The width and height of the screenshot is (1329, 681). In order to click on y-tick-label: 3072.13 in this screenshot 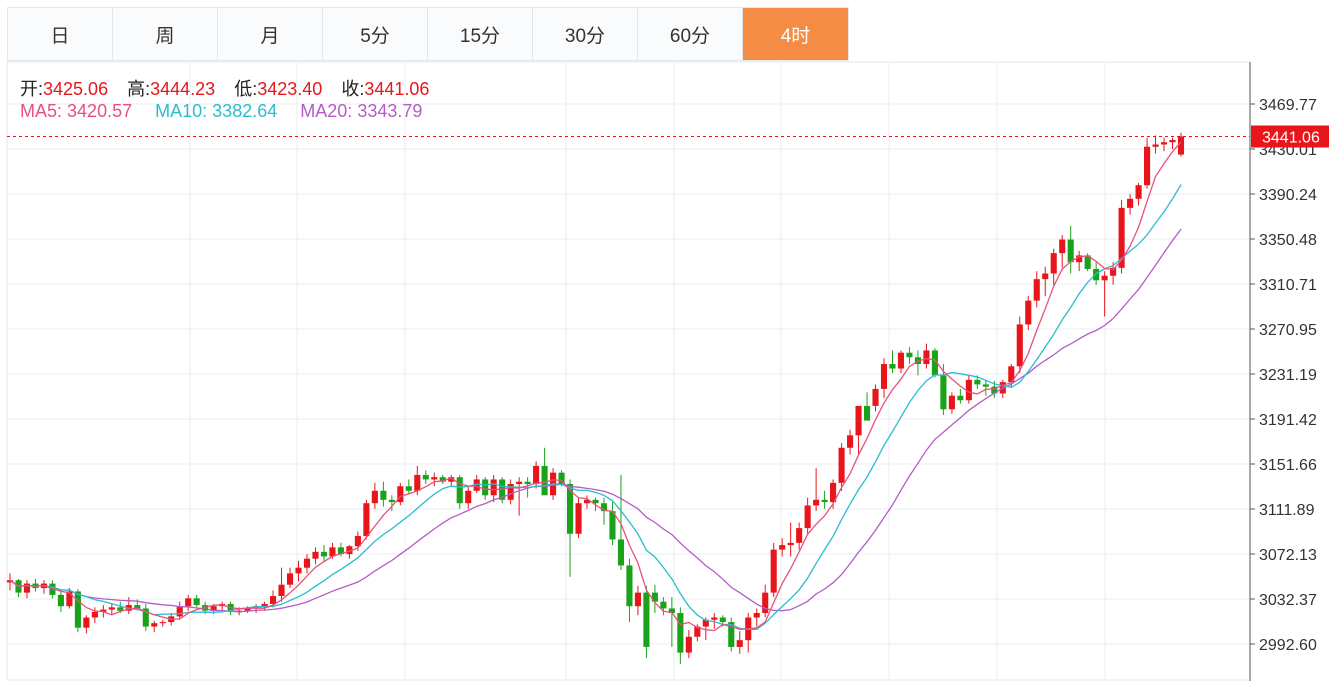, I will do `click(1288, 555)`.